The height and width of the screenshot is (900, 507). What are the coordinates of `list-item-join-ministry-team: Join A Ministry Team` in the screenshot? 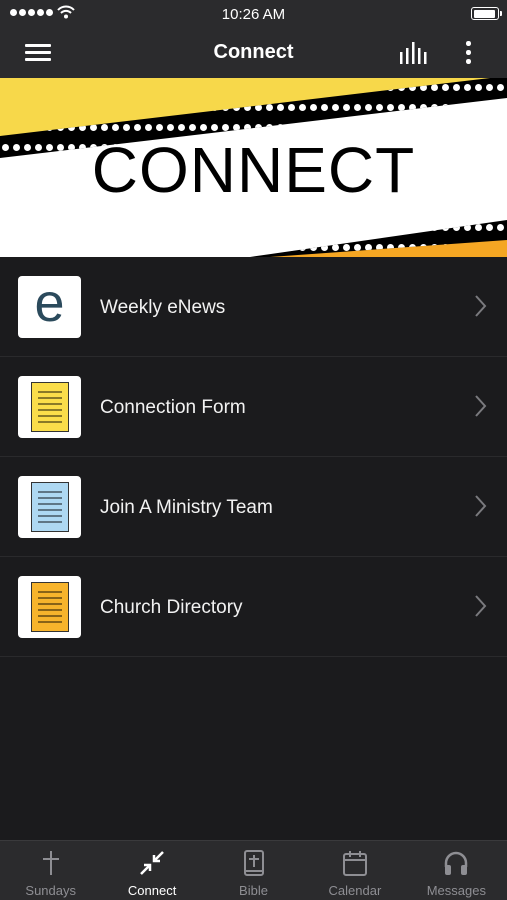 It's located at (253, 507).